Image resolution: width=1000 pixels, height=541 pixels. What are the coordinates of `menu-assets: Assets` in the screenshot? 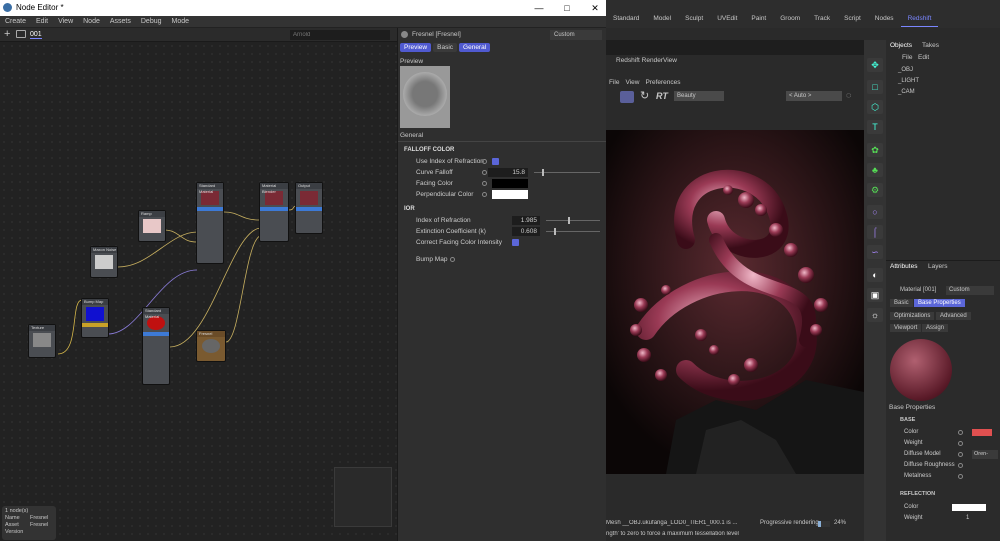 It's located at (120, 22).